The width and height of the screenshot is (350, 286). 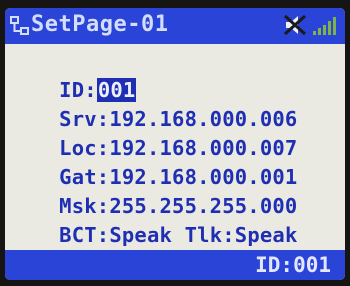 I want to click on status-bar: ID:001, so click(x=175, y=265).